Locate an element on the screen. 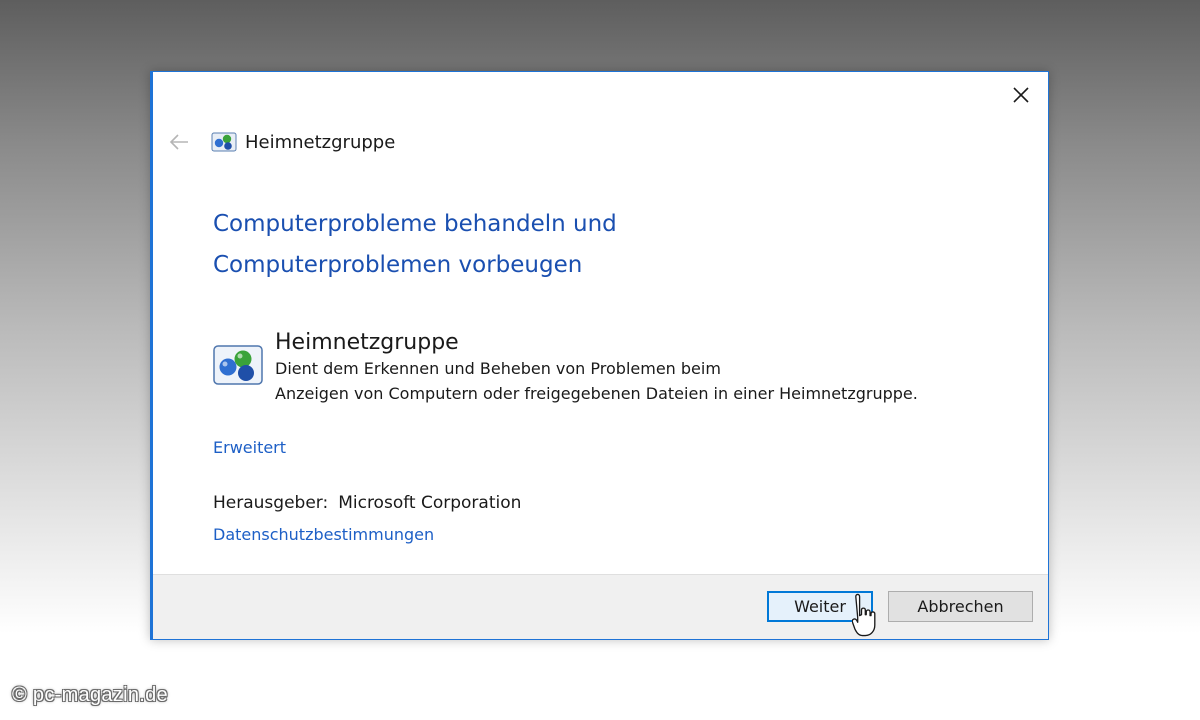 The image size is (1200, 720). privacy-link: Datenschutzbestimmungen is located at coordinates (323, 534).